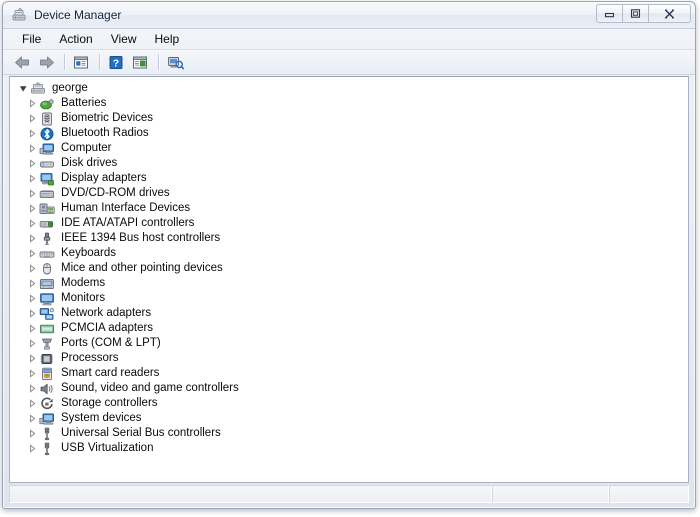  I want to click on tree-node: Bluetooth Radios, so click(352, 133).